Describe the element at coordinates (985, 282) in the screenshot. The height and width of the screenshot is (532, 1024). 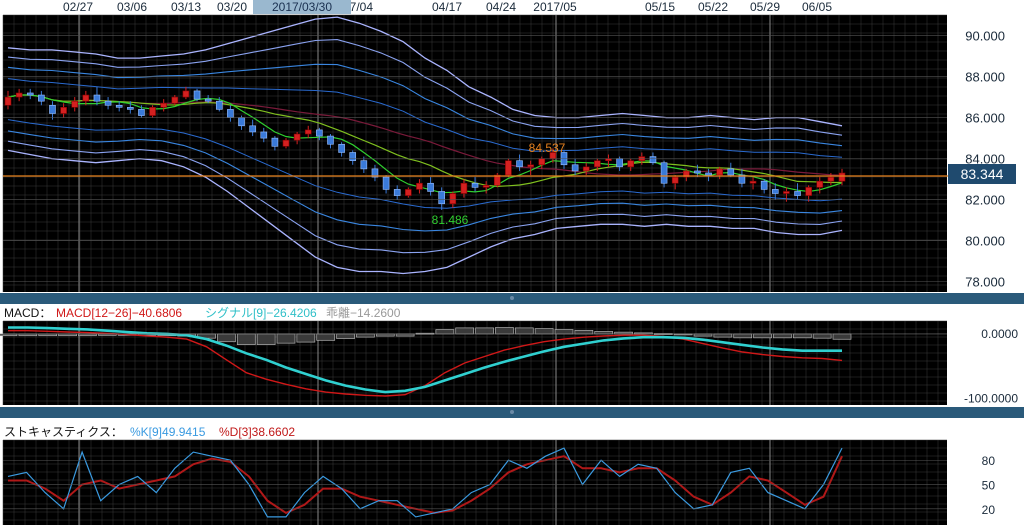
I see `price-tick-label: 78.000` at that location.